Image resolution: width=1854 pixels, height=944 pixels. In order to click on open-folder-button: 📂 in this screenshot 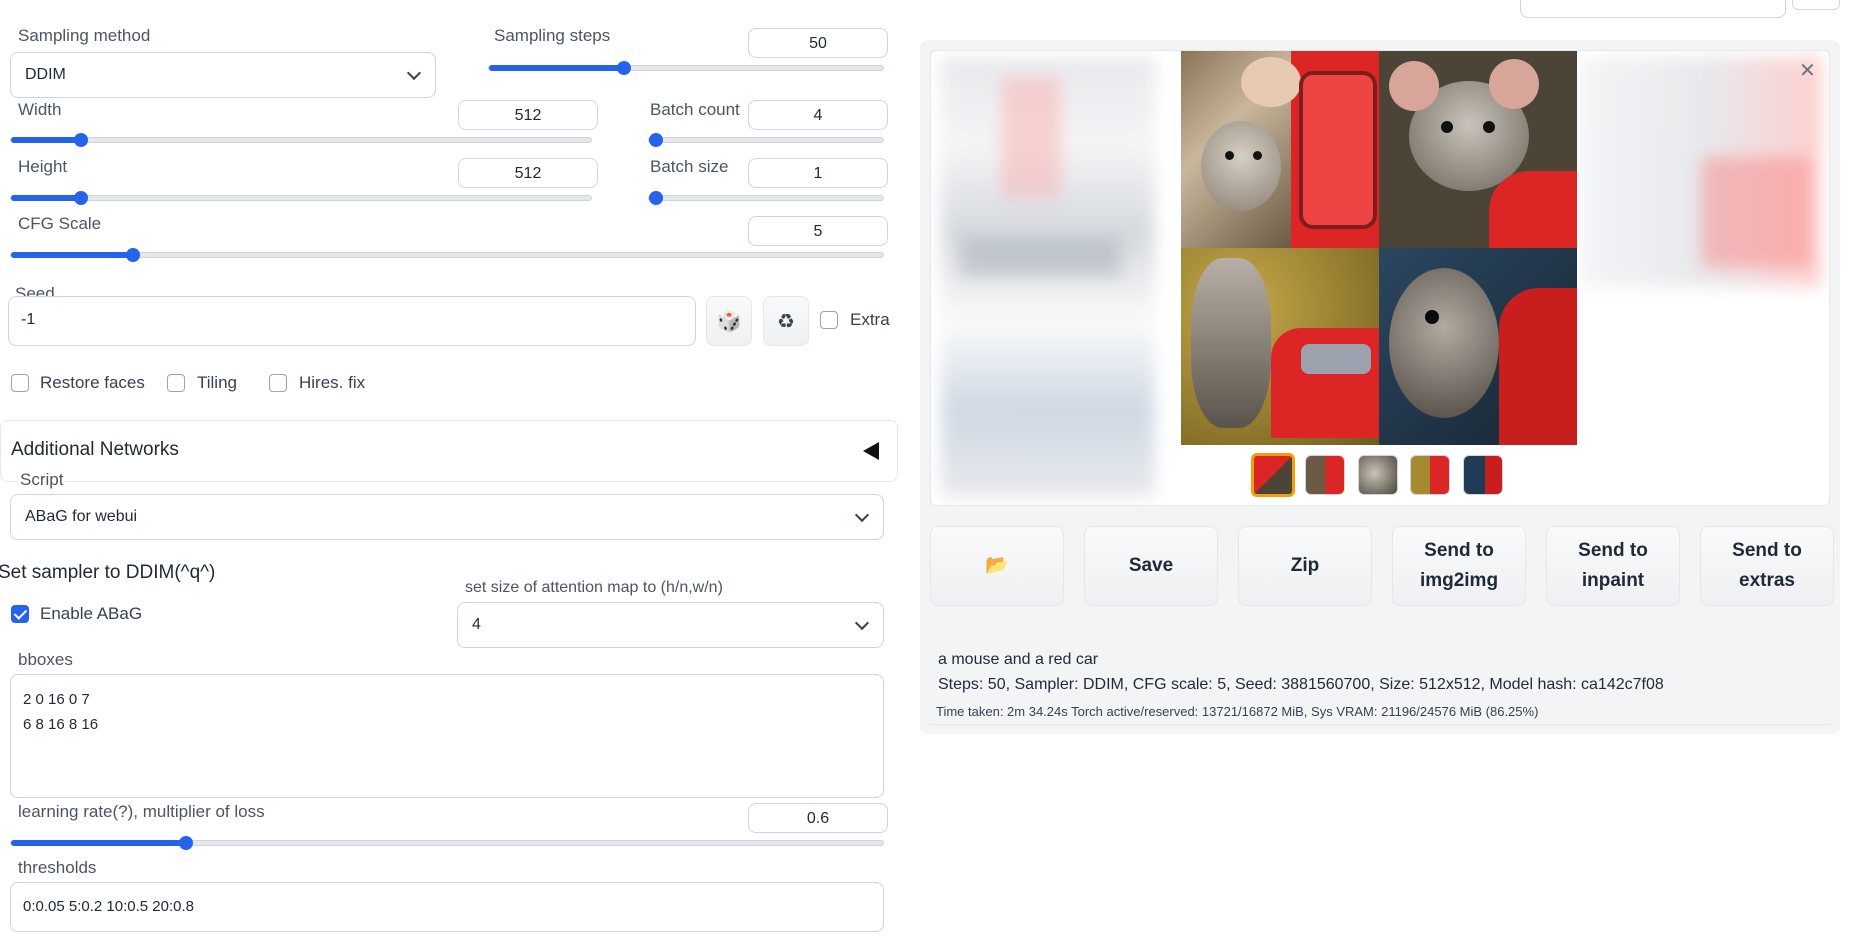, I will do `click(997, 566)`.